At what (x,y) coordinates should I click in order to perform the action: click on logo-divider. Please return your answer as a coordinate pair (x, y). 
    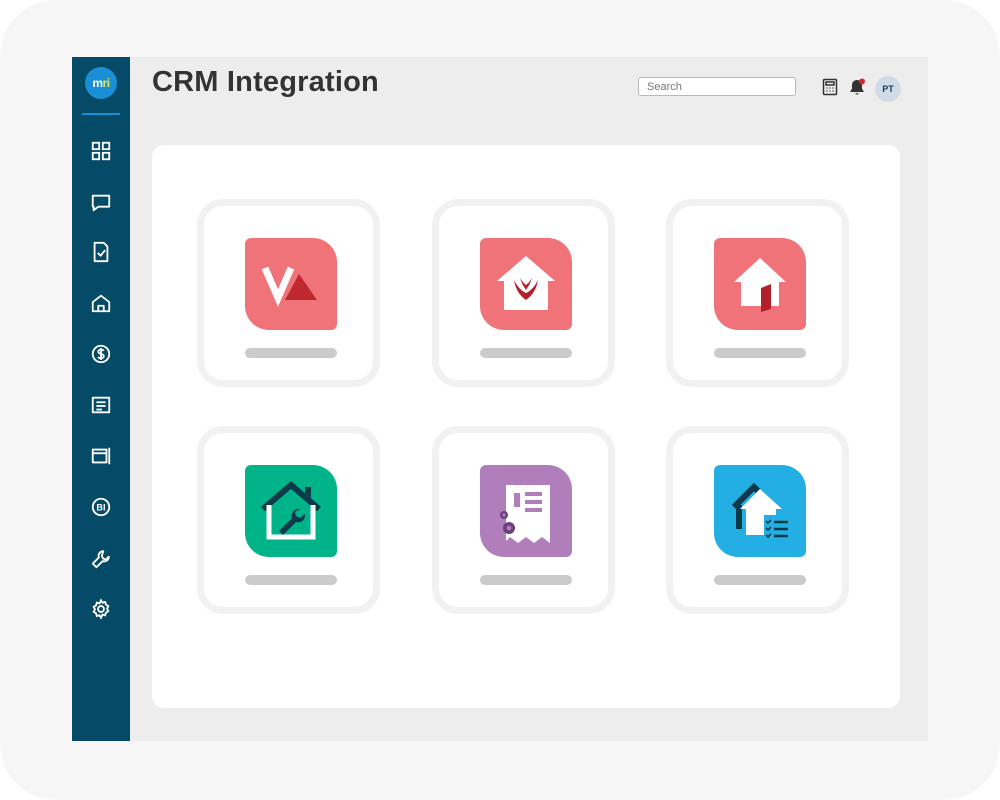
    Looking at the image, I should click on (101, 114).